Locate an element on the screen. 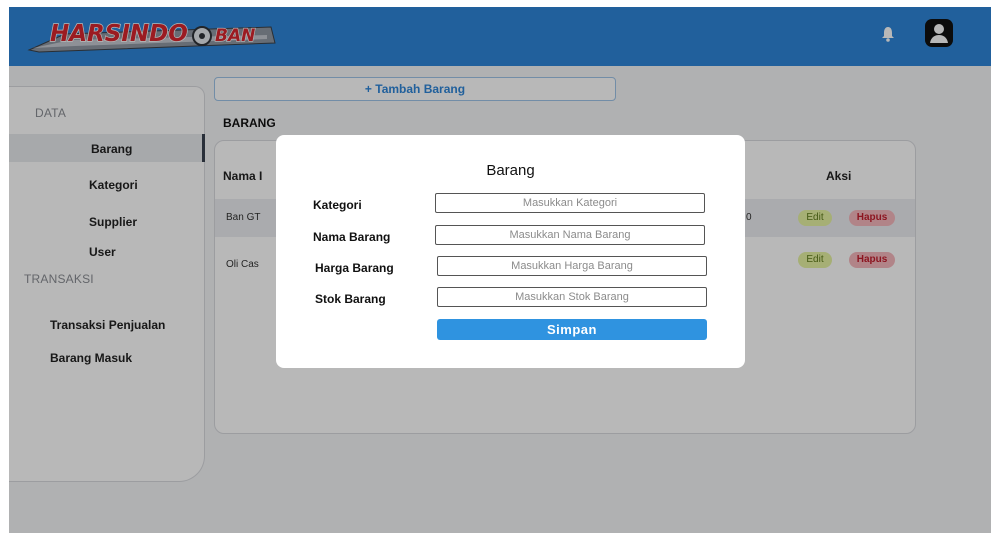  simpan-button: Simpan is located at coordinates (572, 329).